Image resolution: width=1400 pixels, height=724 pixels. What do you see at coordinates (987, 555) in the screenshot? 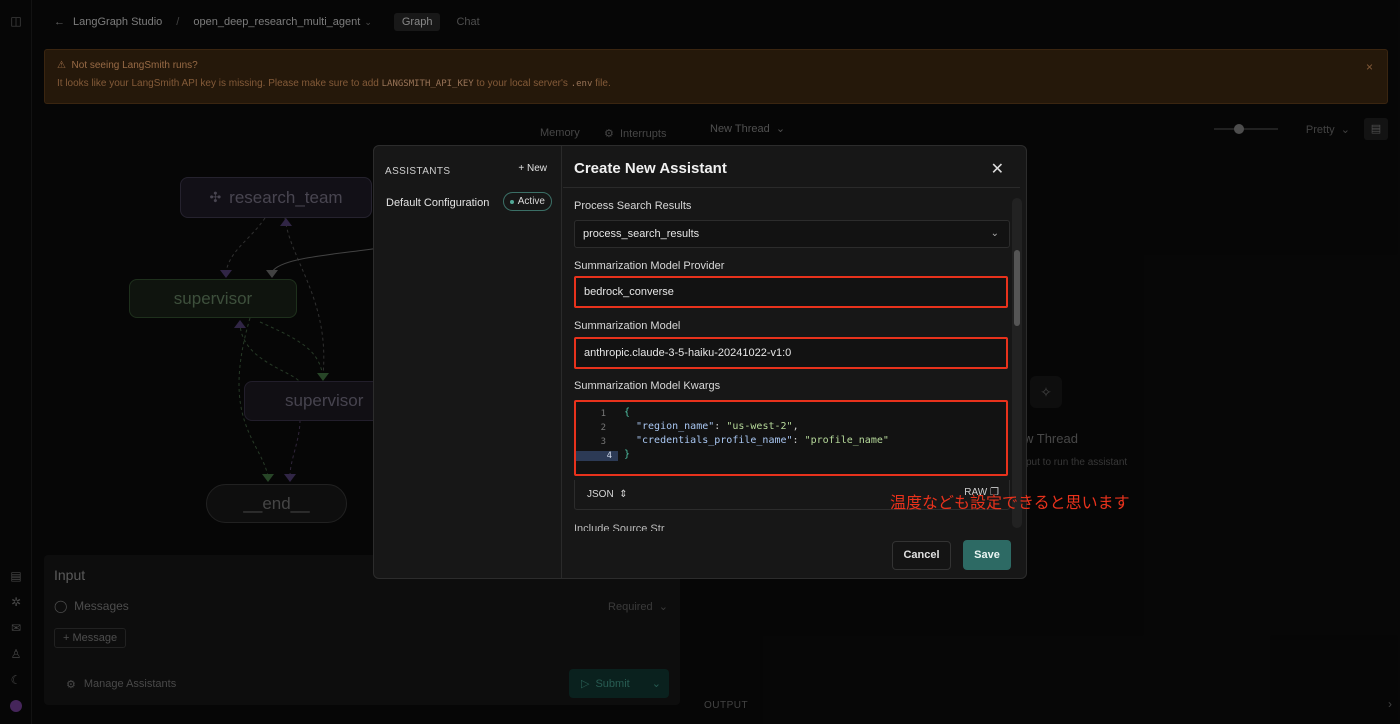
I see `save-button: Save` at bounding box center [987, 555].